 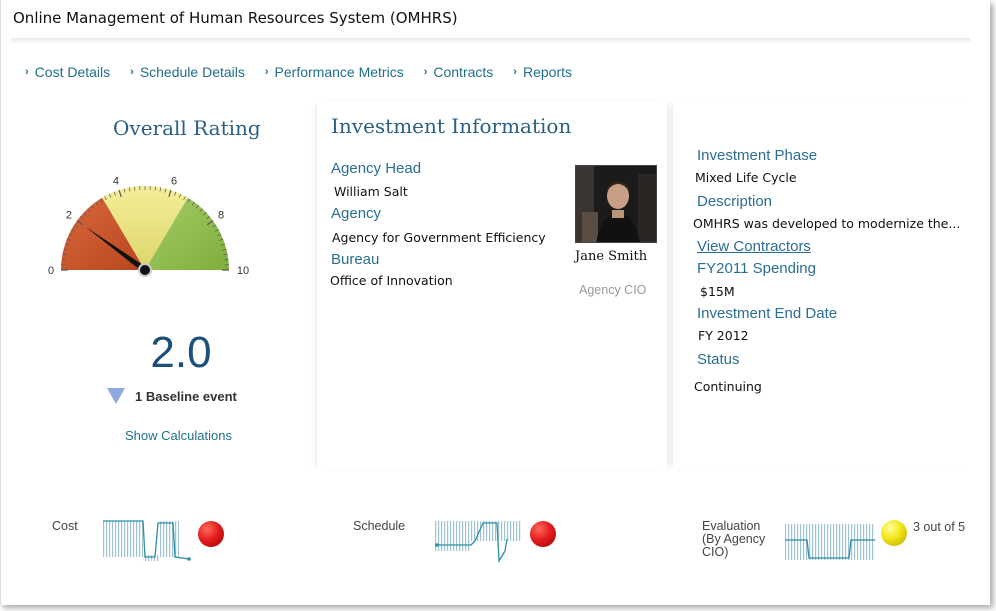 What do you see at coordinates (491, 41) in the screenshot?
I see `title-divider` at bounding box center [491, 41].